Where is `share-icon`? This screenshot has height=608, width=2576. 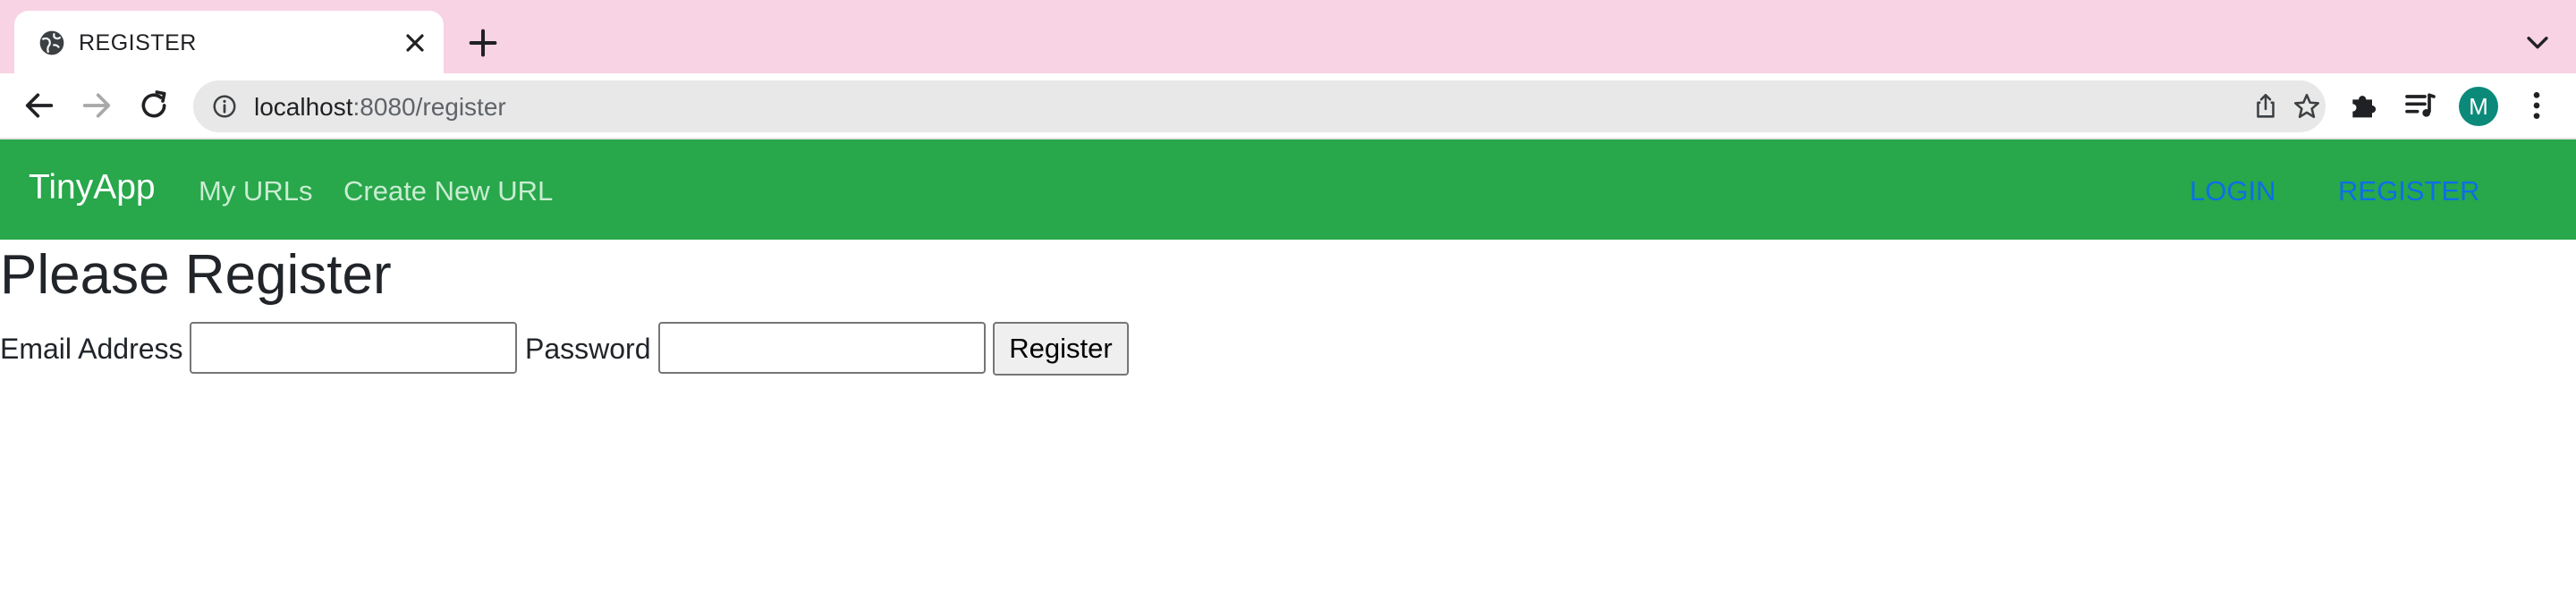 share-icon is located at coordinates (2265, 107).